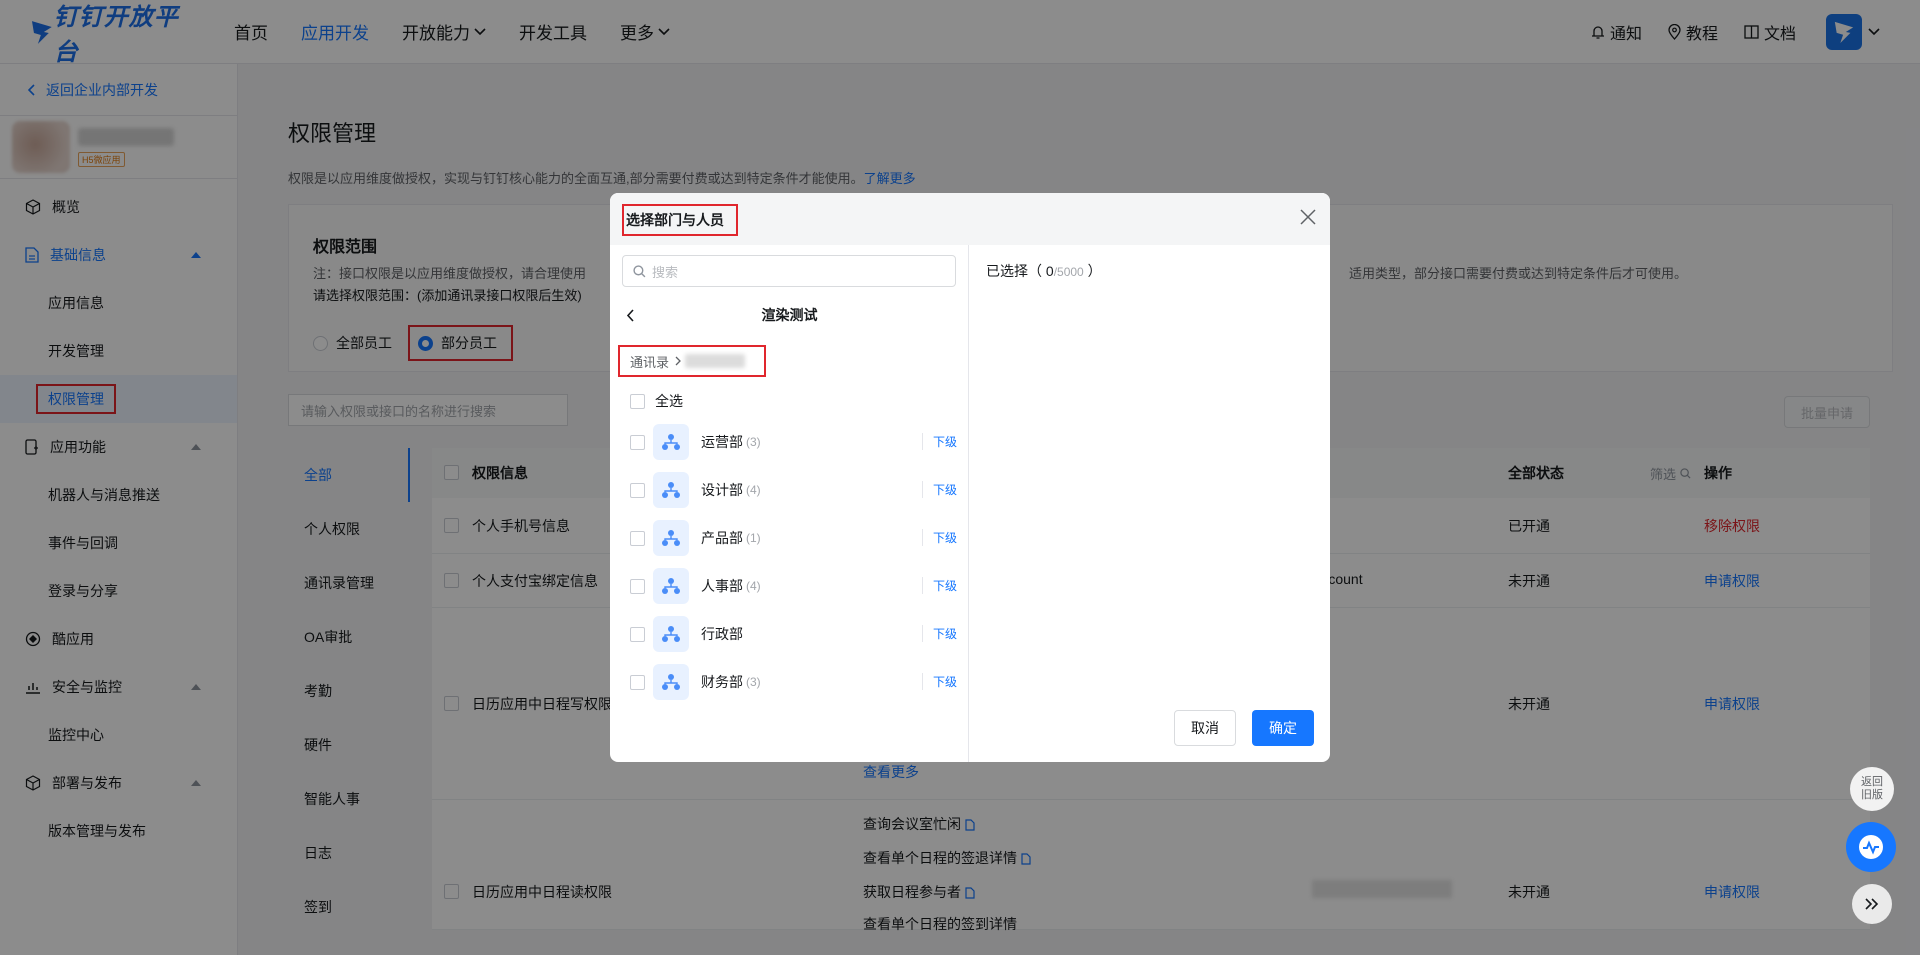  Describe the element at coordinates (722, 634) in the screenshot. I see `dept-name: 行政部` at that location.